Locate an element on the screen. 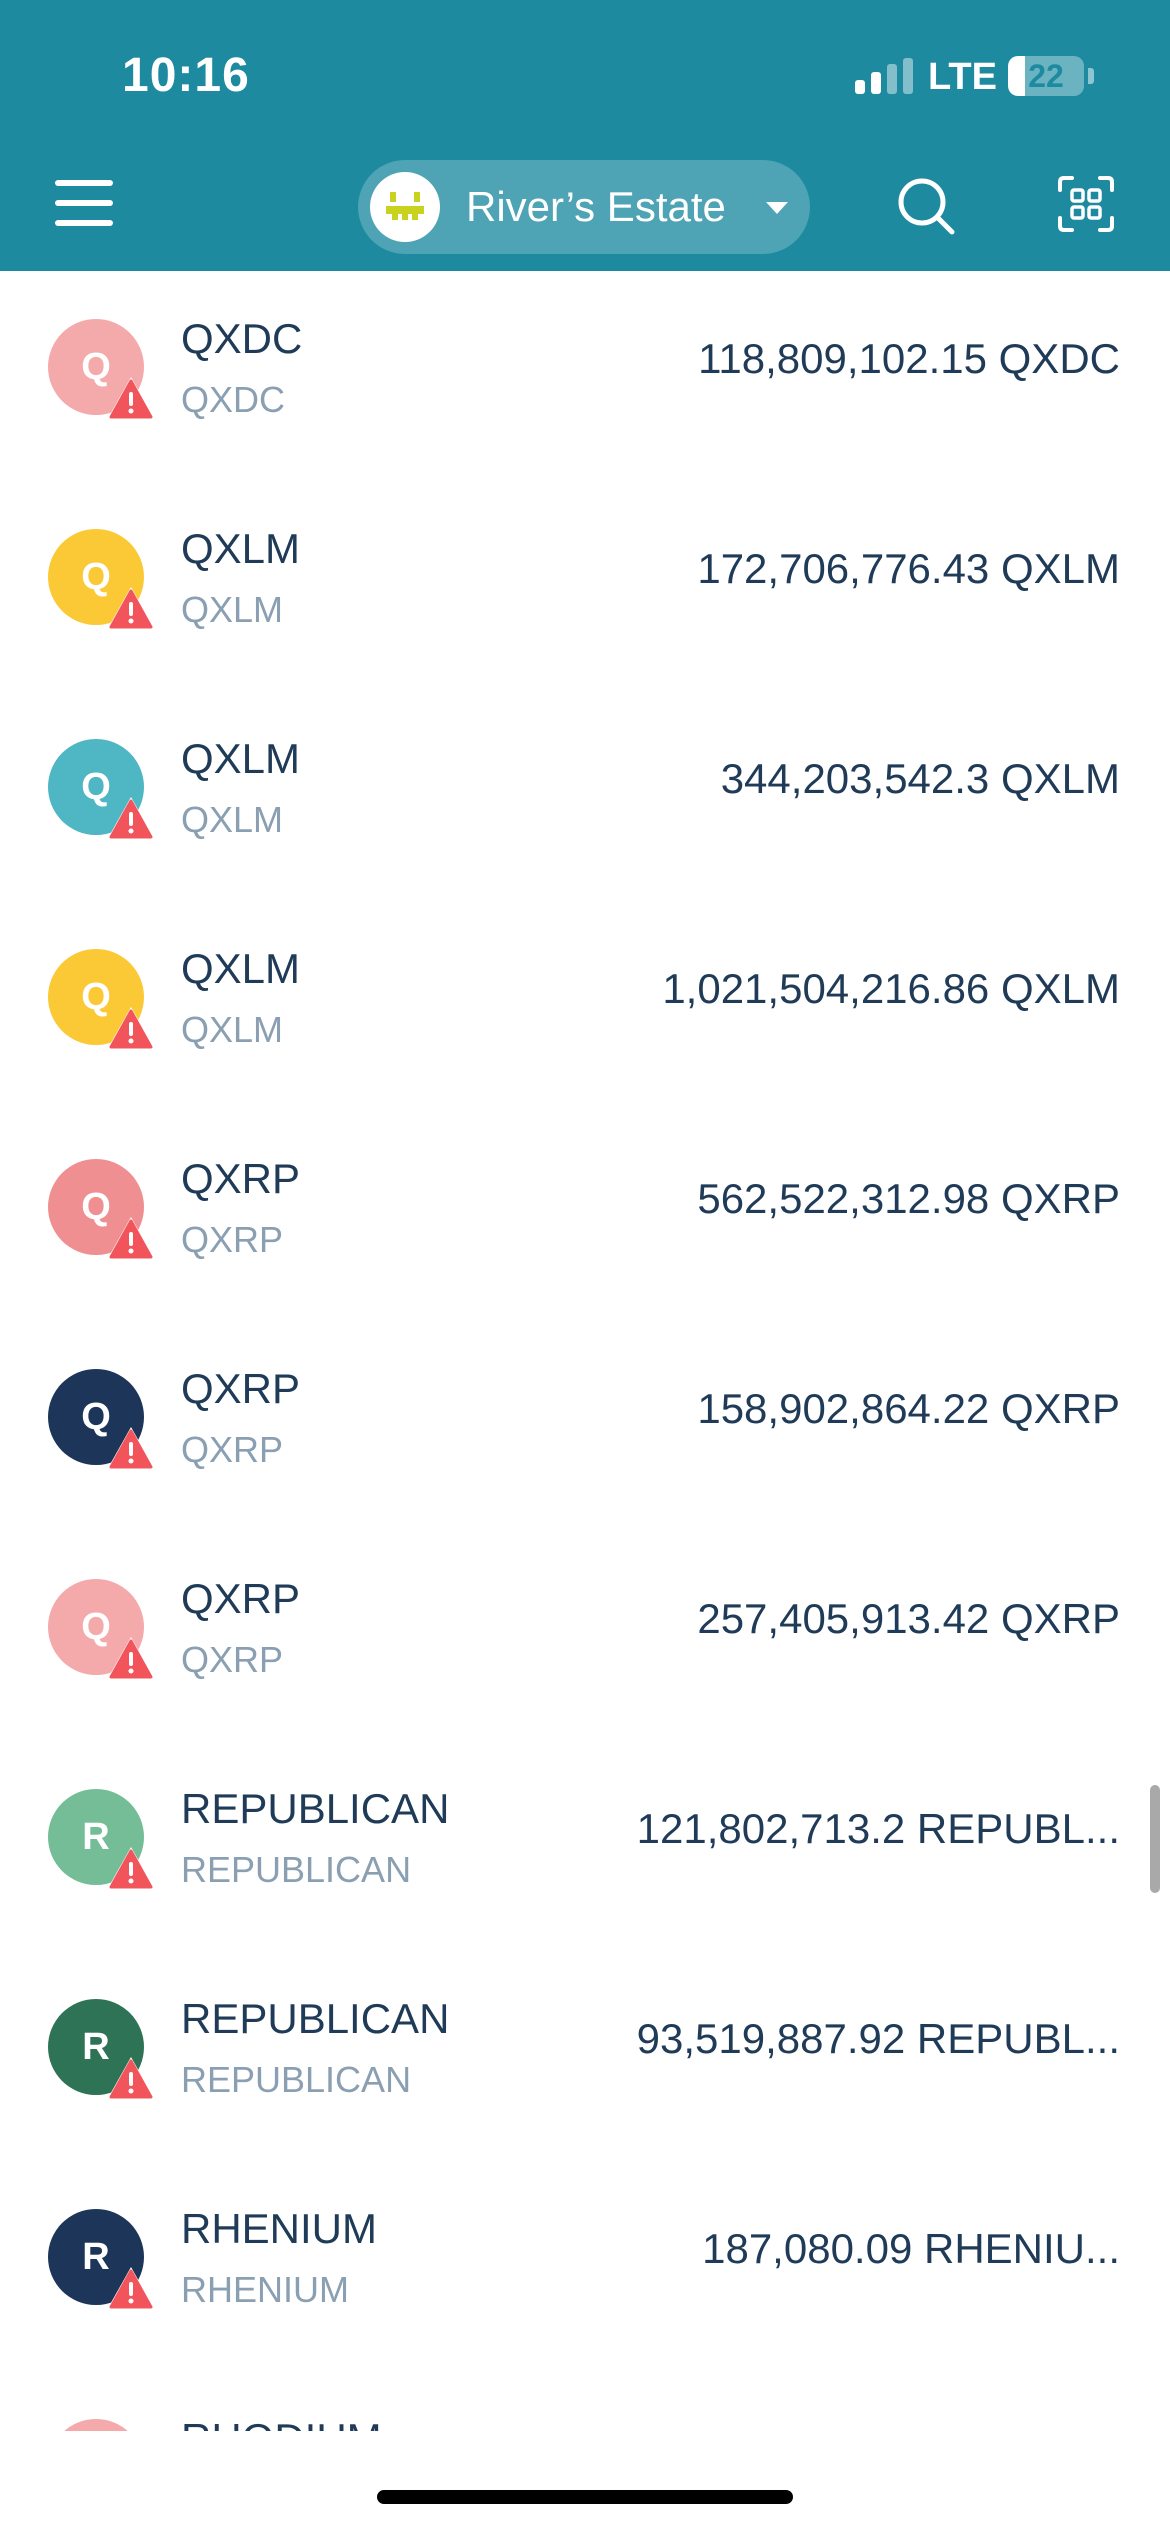  token-row: Q QXRP QXRP 562,522,312.98 QXRP is located at coordinates (585, 1216).